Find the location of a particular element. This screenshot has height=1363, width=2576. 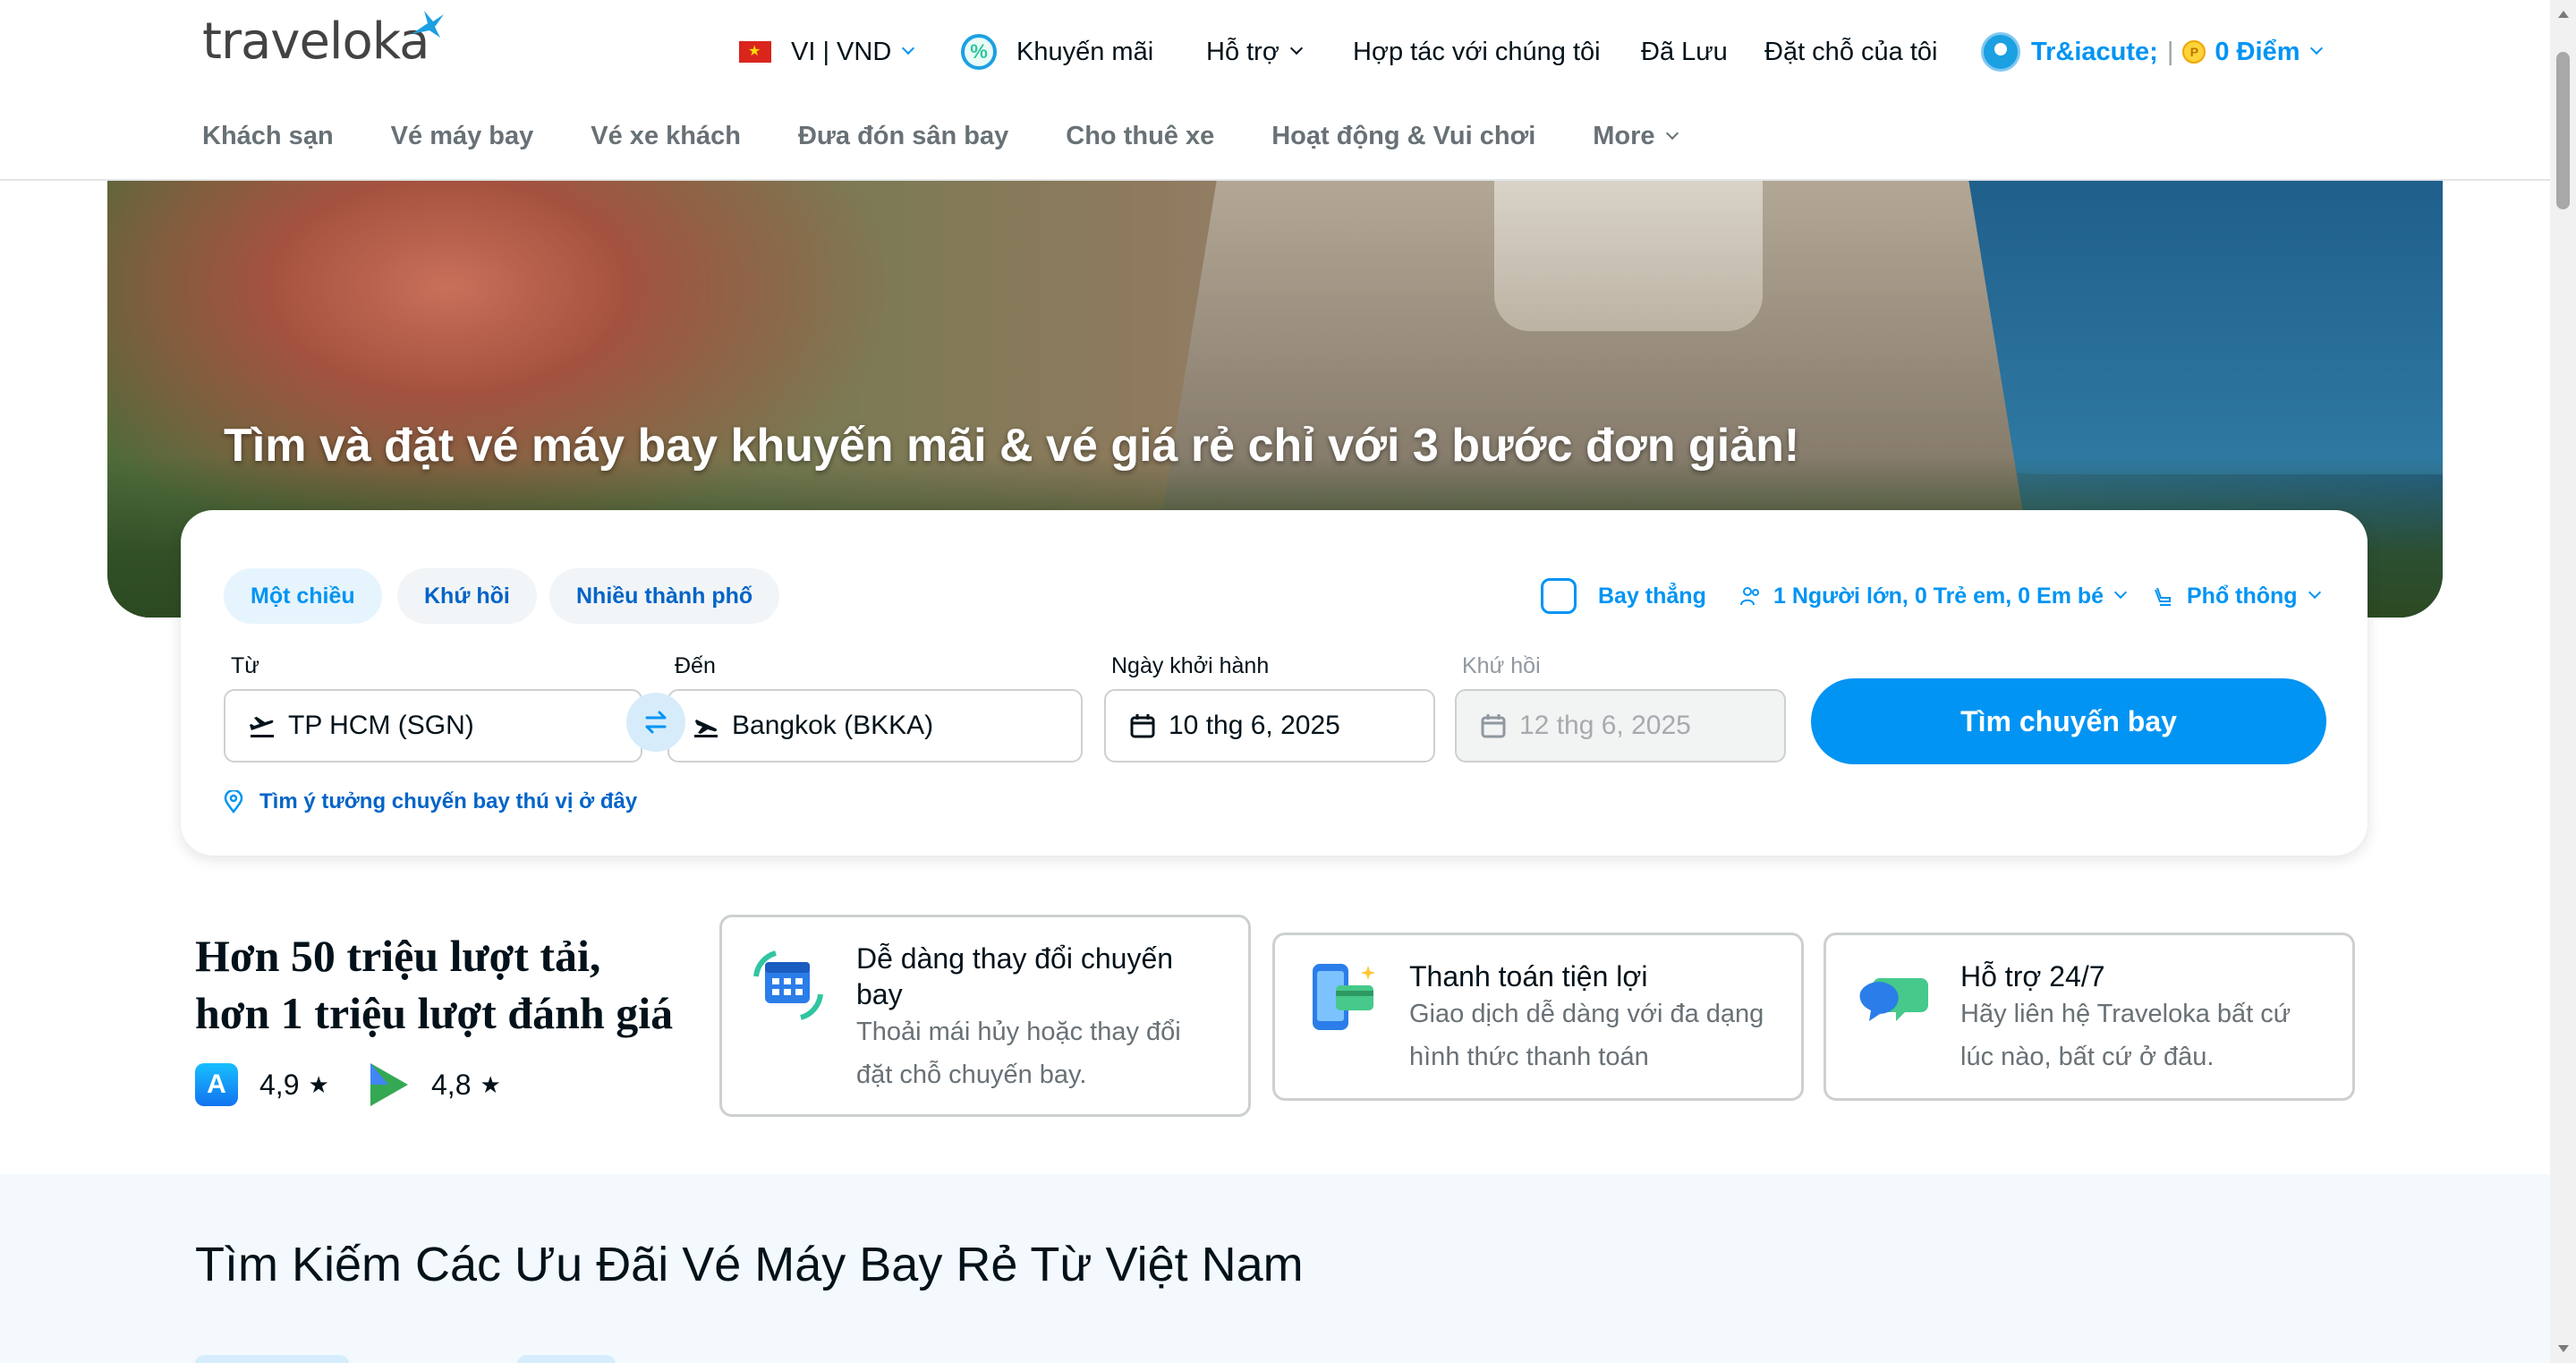

swap-airports-button is located at coordinates (655, 723).